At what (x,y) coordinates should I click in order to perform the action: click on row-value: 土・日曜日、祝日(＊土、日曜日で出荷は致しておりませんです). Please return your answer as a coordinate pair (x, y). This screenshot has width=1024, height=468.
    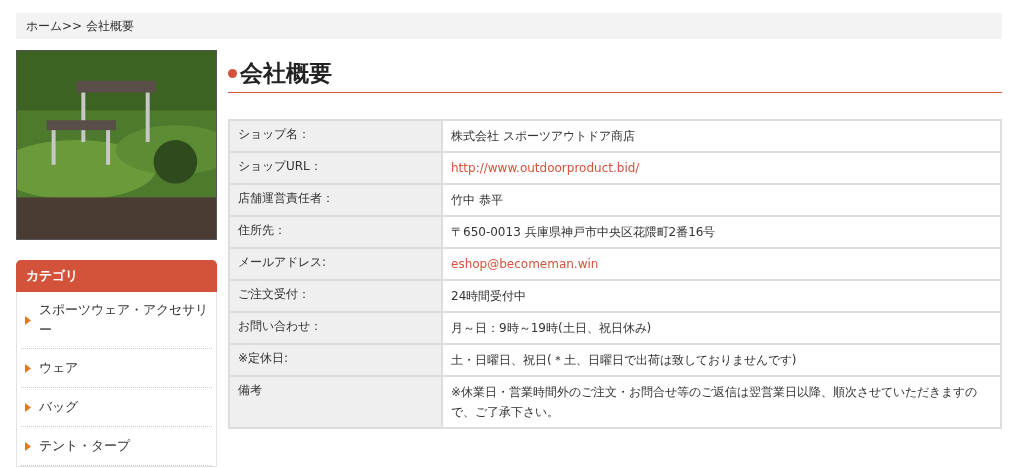
    Looking at the image, I should click on (721, 360).